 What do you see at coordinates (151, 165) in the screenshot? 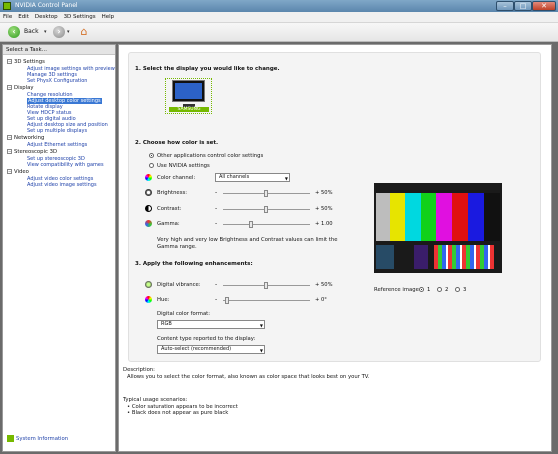
I see `radio-nvidia-settings` at bounding box center [151, 165].